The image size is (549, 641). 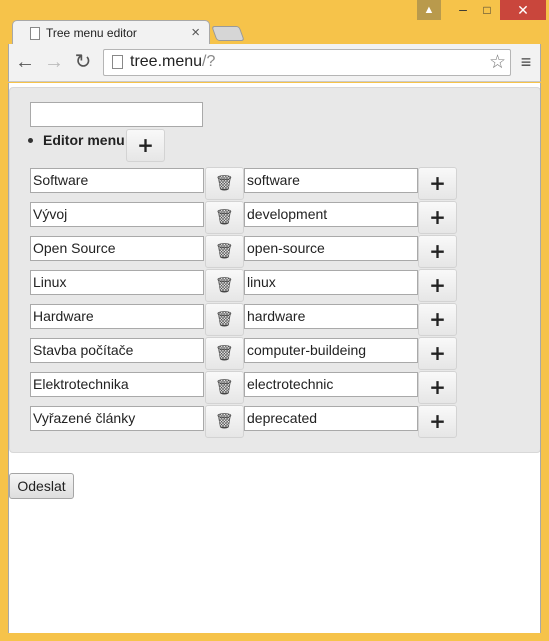 What do you see at coordinates (25, 62) in the screenshot?
I see `back-arrow-icon: ←` at bounding box center [25, 62].